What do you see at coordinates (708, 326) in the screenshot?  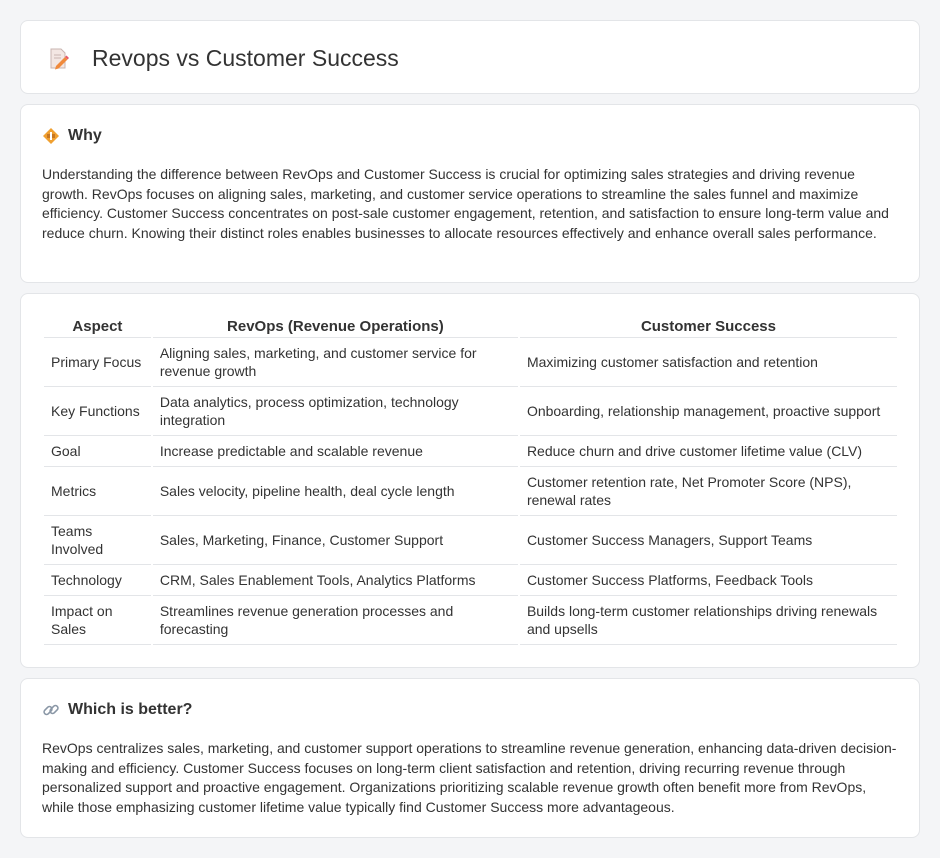 I see `column-header-customer-success: Customer Success` at bounding box center [708, 326].